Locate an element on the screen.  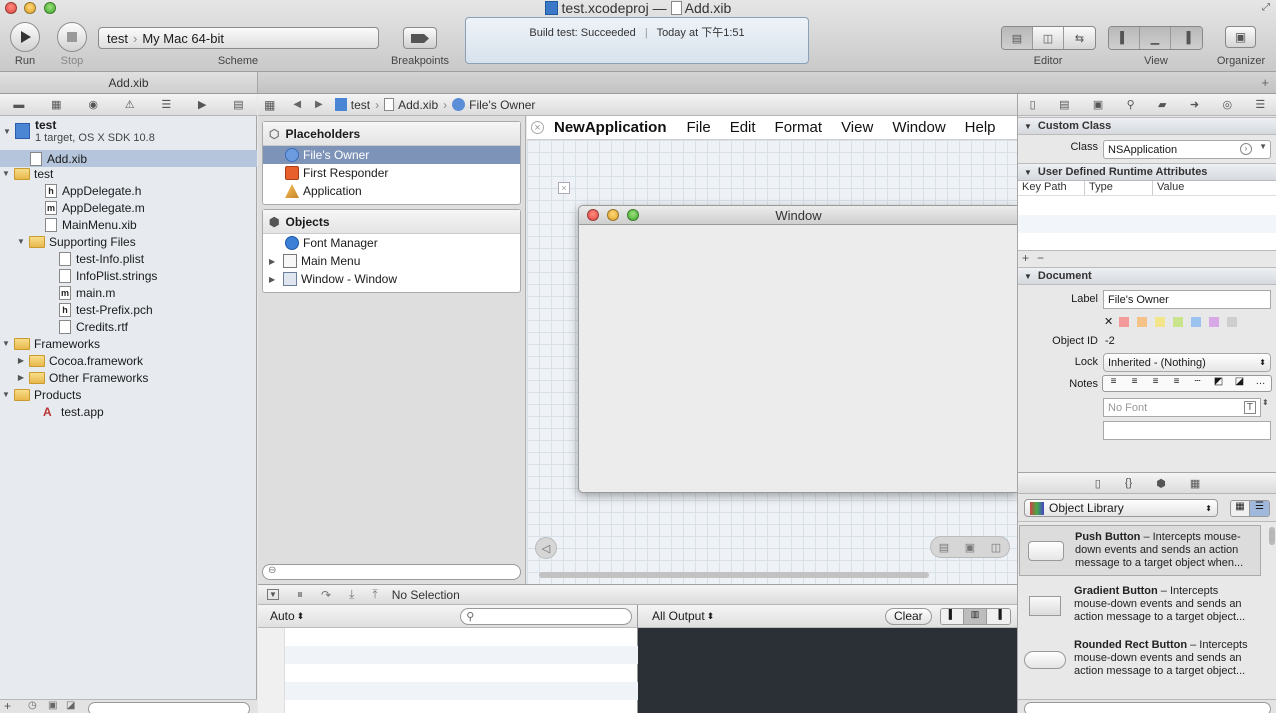
attributes-inspector-icon: ⚲ is located at coordinates (1131, 104).